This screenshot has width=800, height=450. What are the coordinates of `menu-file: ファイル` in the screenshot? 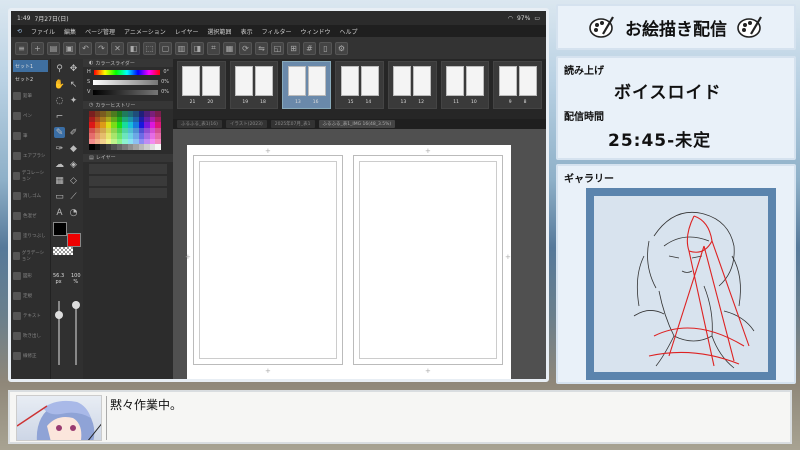 It's located at (43, 31).